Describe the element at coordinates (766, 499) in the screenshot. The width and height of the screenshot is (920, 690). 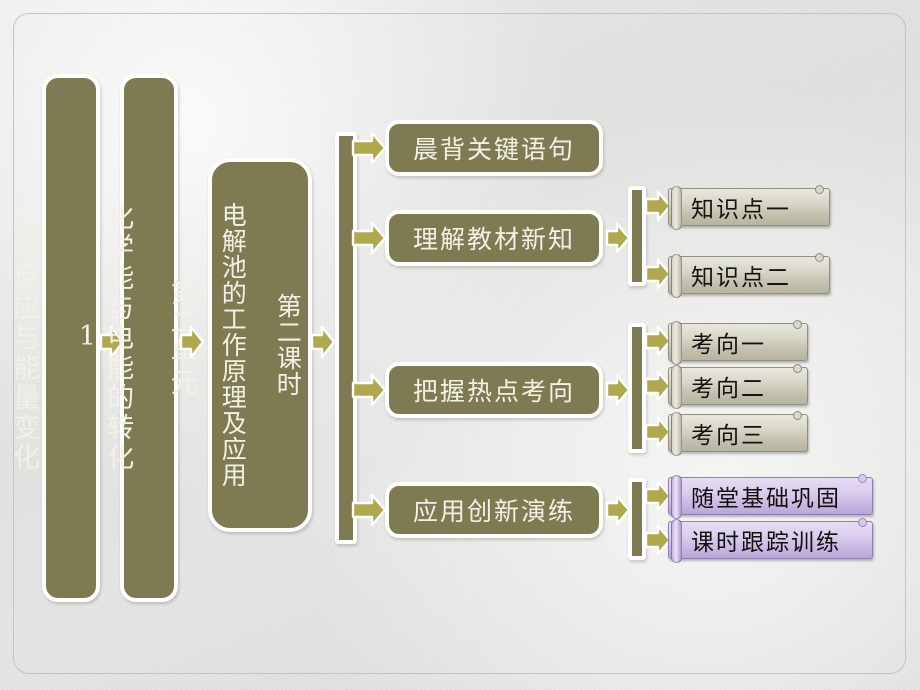
I see `leaf-practice-1-label: 随堂基础巩固` at that location.